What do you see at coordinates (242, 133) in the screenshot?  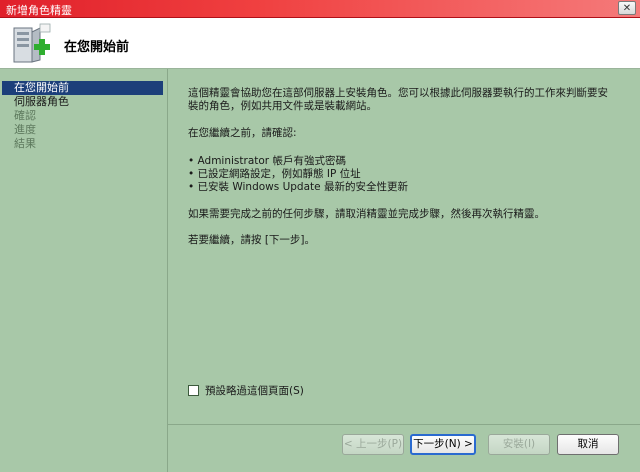 I see `before-continue-text: 在您繼續之前，請確認:` at bounding box center [242, 133].